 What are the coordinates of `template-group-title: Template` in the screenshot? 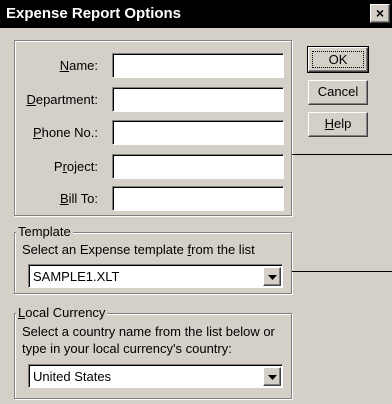 It's located at (44, 231).